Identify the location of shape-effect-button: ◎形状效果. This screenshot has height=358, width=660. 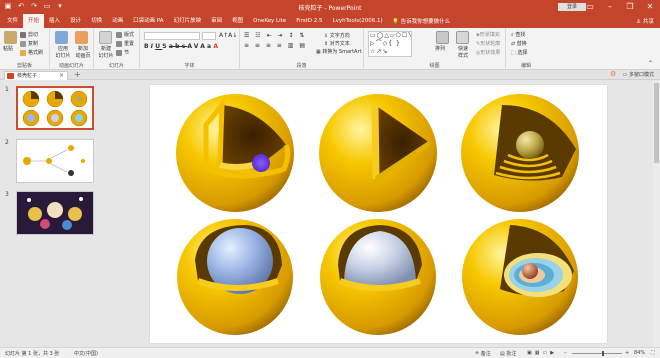
(488, 52).